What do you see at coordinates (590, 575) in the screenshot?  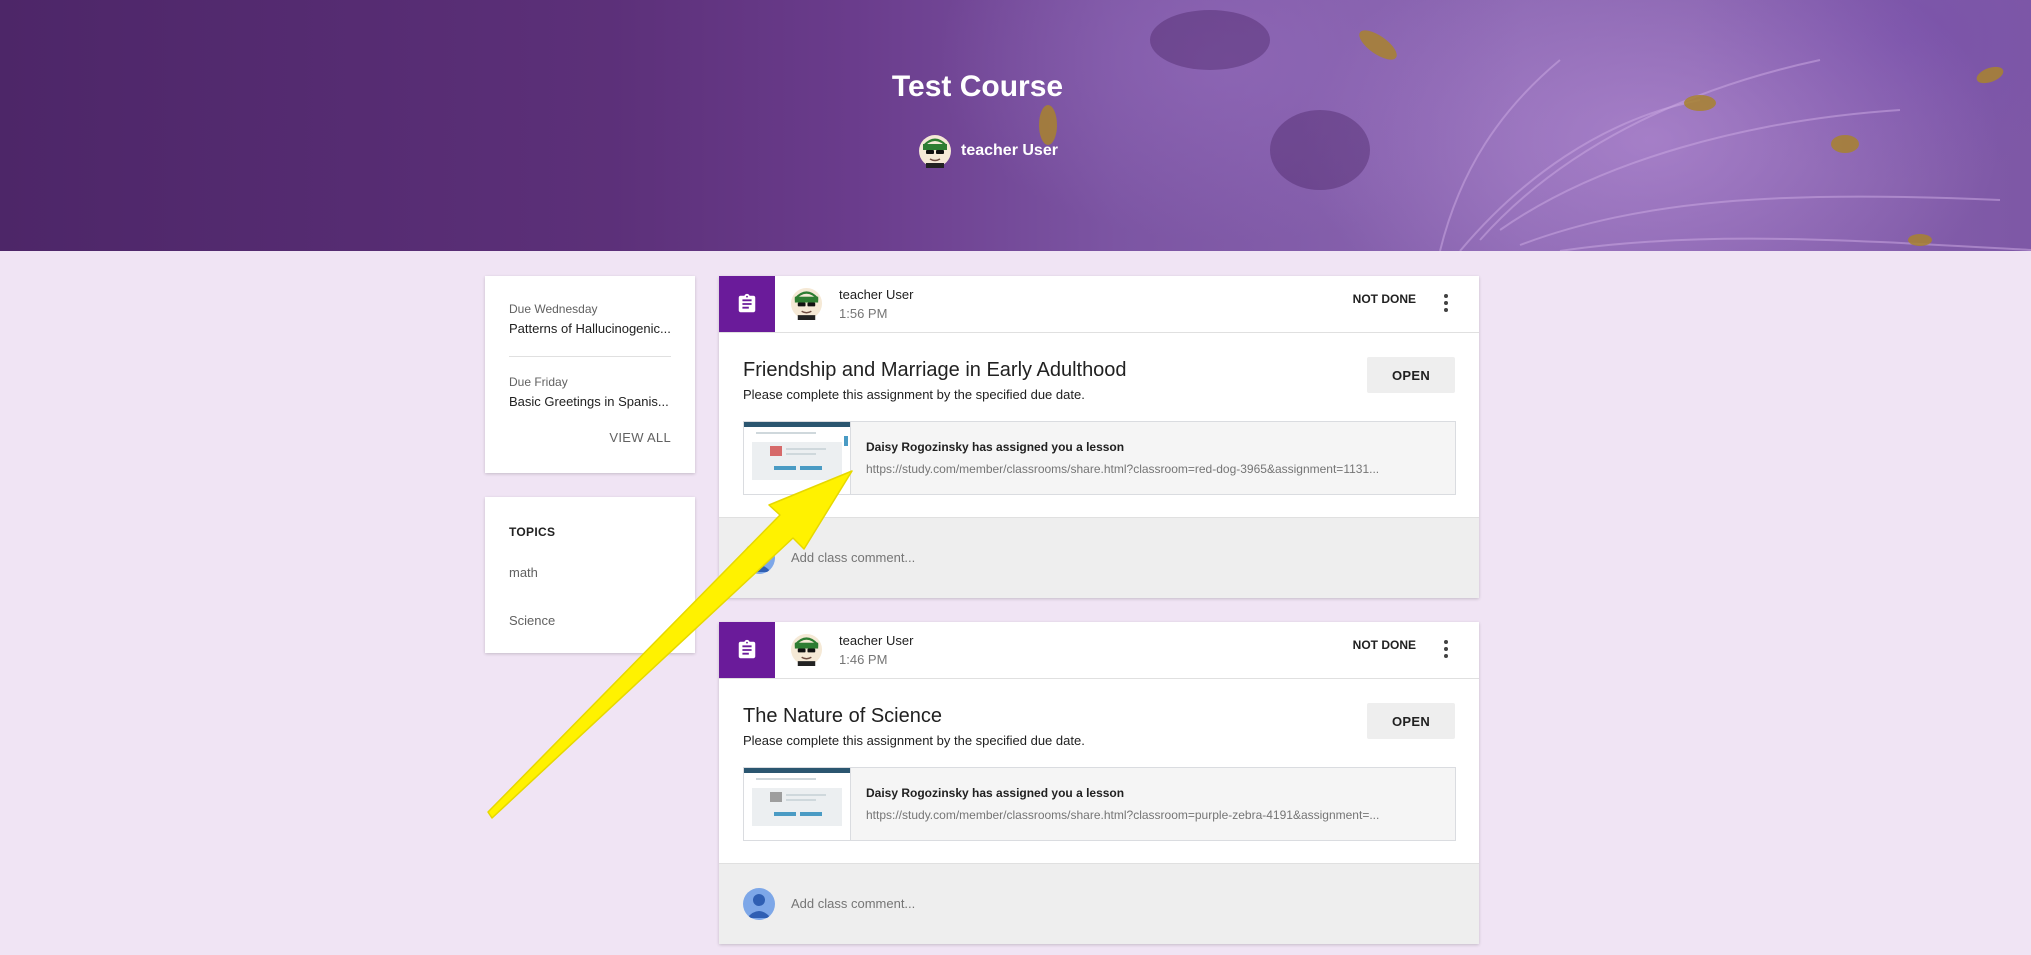 I see `topics-card: TOPICS math Science` at bounding box center [590, 575].